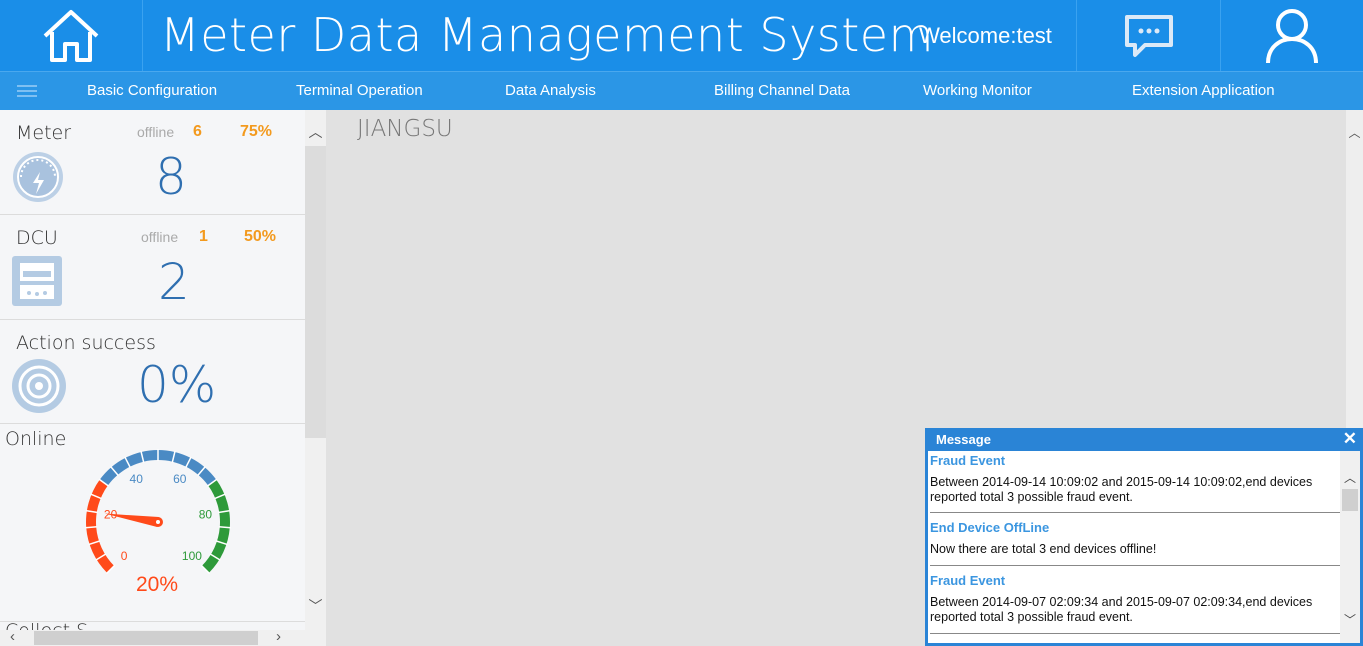 The width and height of the screenshot is (1363, 646). Describe the element at coordinates (157, 584) in the screenshot. I see `online-gauge-value: 20%` at that location.